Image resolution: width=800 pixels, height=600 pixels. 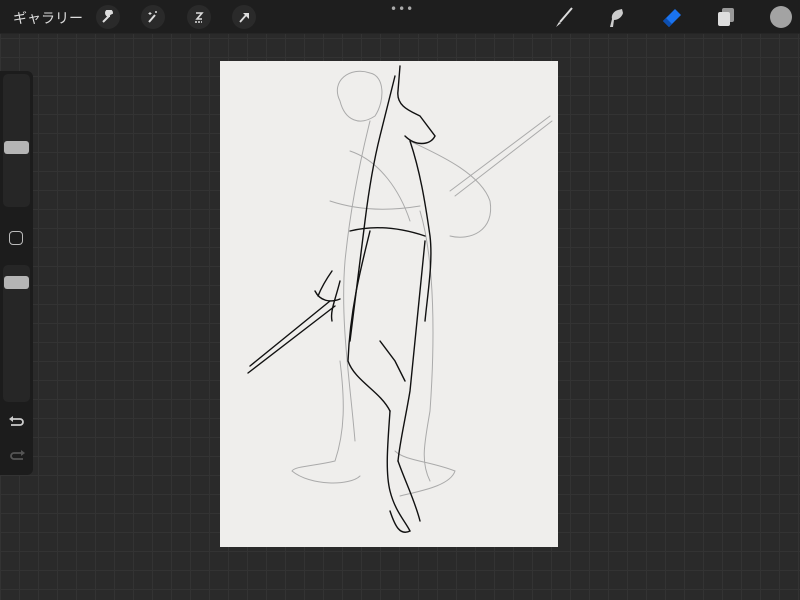 What do you see at coordinates (16, 283) in the screenshot?
I see `opacity-thumb` at bounding box center [16, 283].